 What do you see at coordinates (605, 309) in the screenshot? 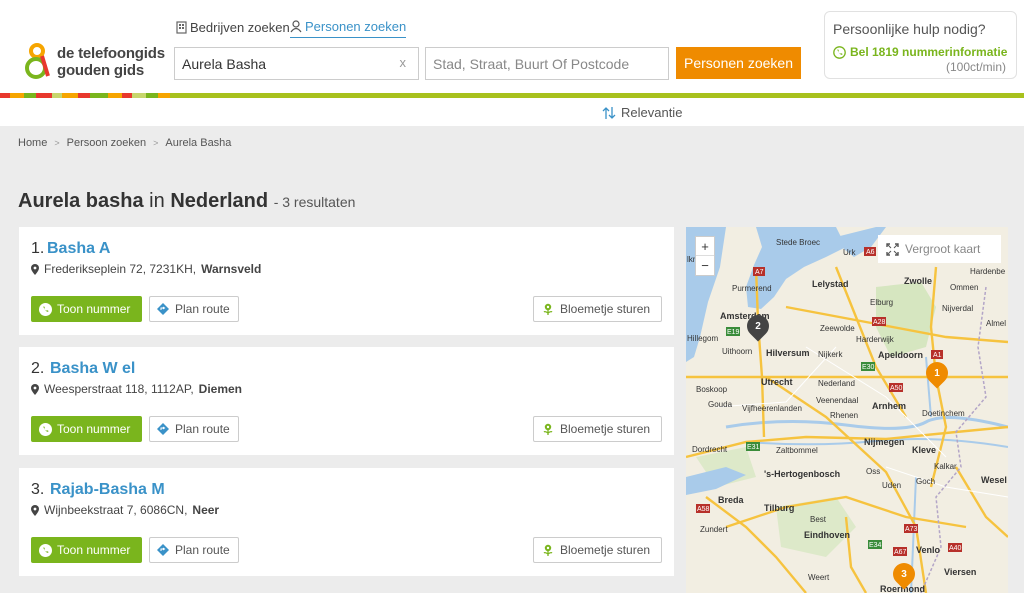
I see `send-flowers-label: Bloemetje sturen` at bounding box center [605, 309].